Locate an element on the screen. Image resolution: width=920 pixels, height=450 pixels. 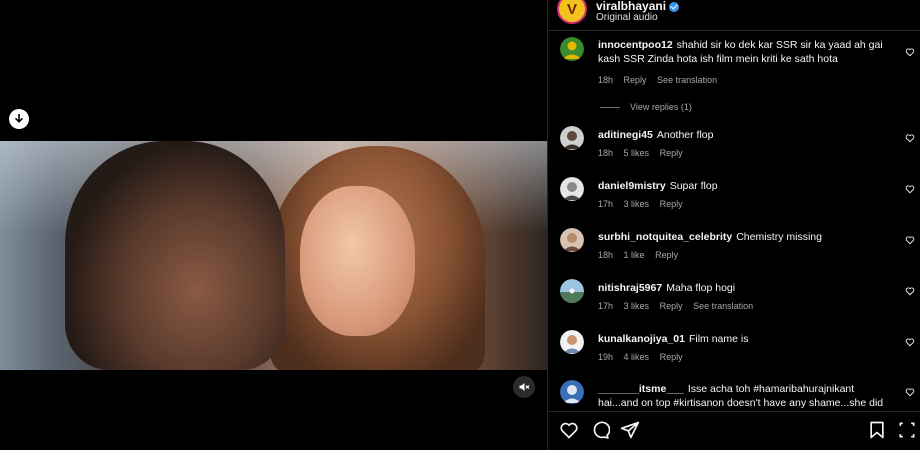
comment-meta: 19h 4 likes Reply is located at coordinates (644, 357).